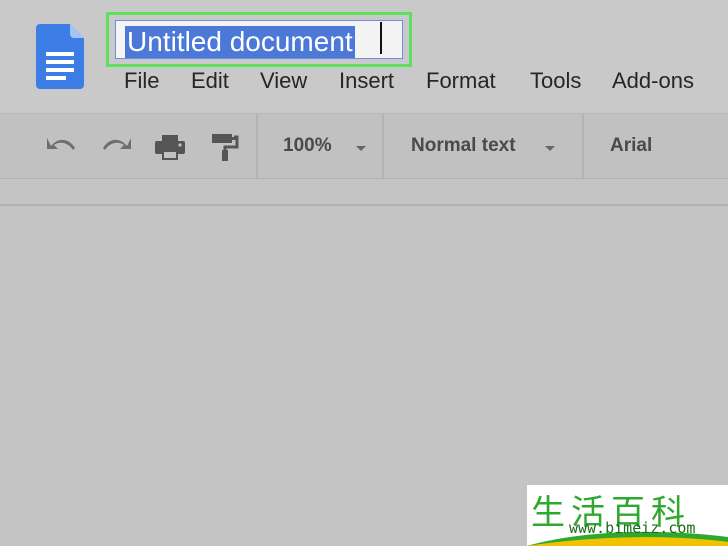 This screenshot has height=546, width=728. What do you see at coordinates (463, 146) in the screenshot?
I see `style-select: Normal text` at bounding box center [463, 146].